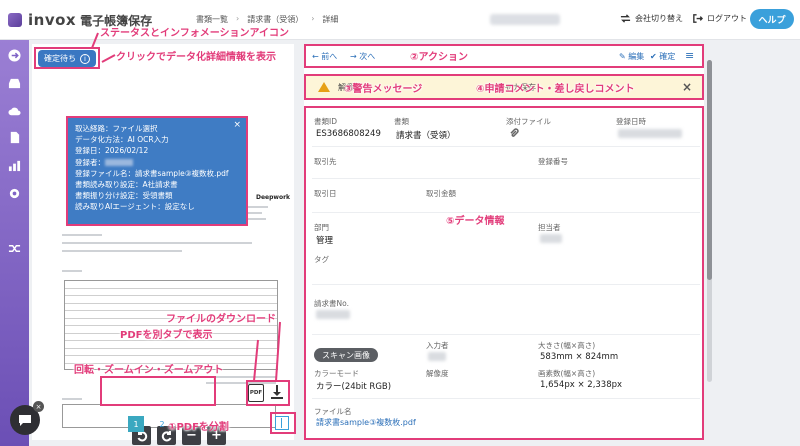 The height and width of the screenshot is (446, 800). What do you see at coordinates (625, 18) in the screenshot?
I see `swap-icon` at bounding box center [625, 18].